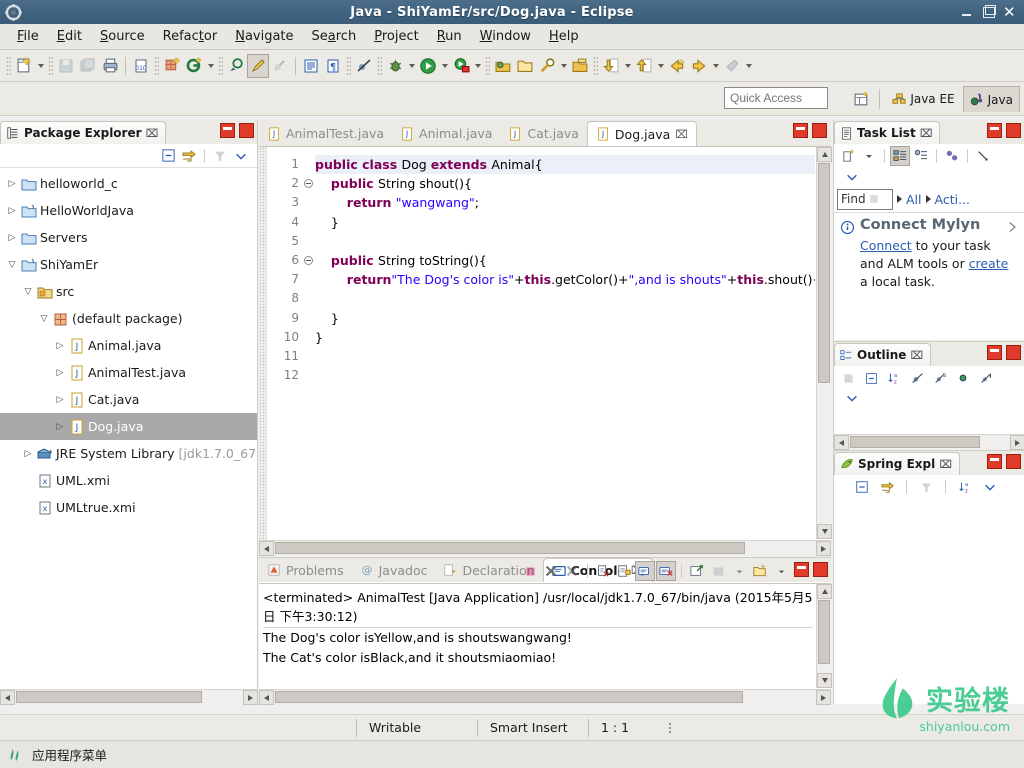 The width and height of the screenshot is (1024, 768). Describe the element at coordinates (989, 11) in the screenshot. I see `maximize-button` at that location.